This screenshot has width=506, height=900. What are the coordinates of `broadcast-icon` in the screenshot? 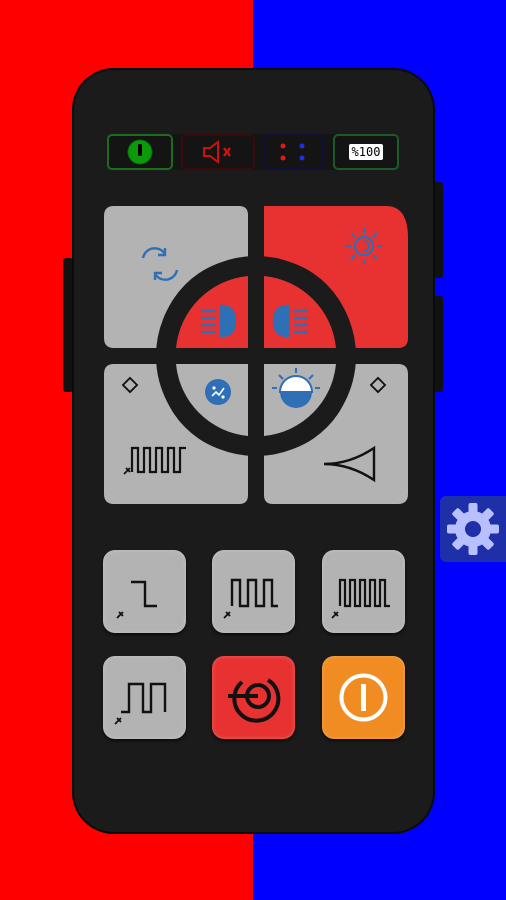 It's located at (254, 700).